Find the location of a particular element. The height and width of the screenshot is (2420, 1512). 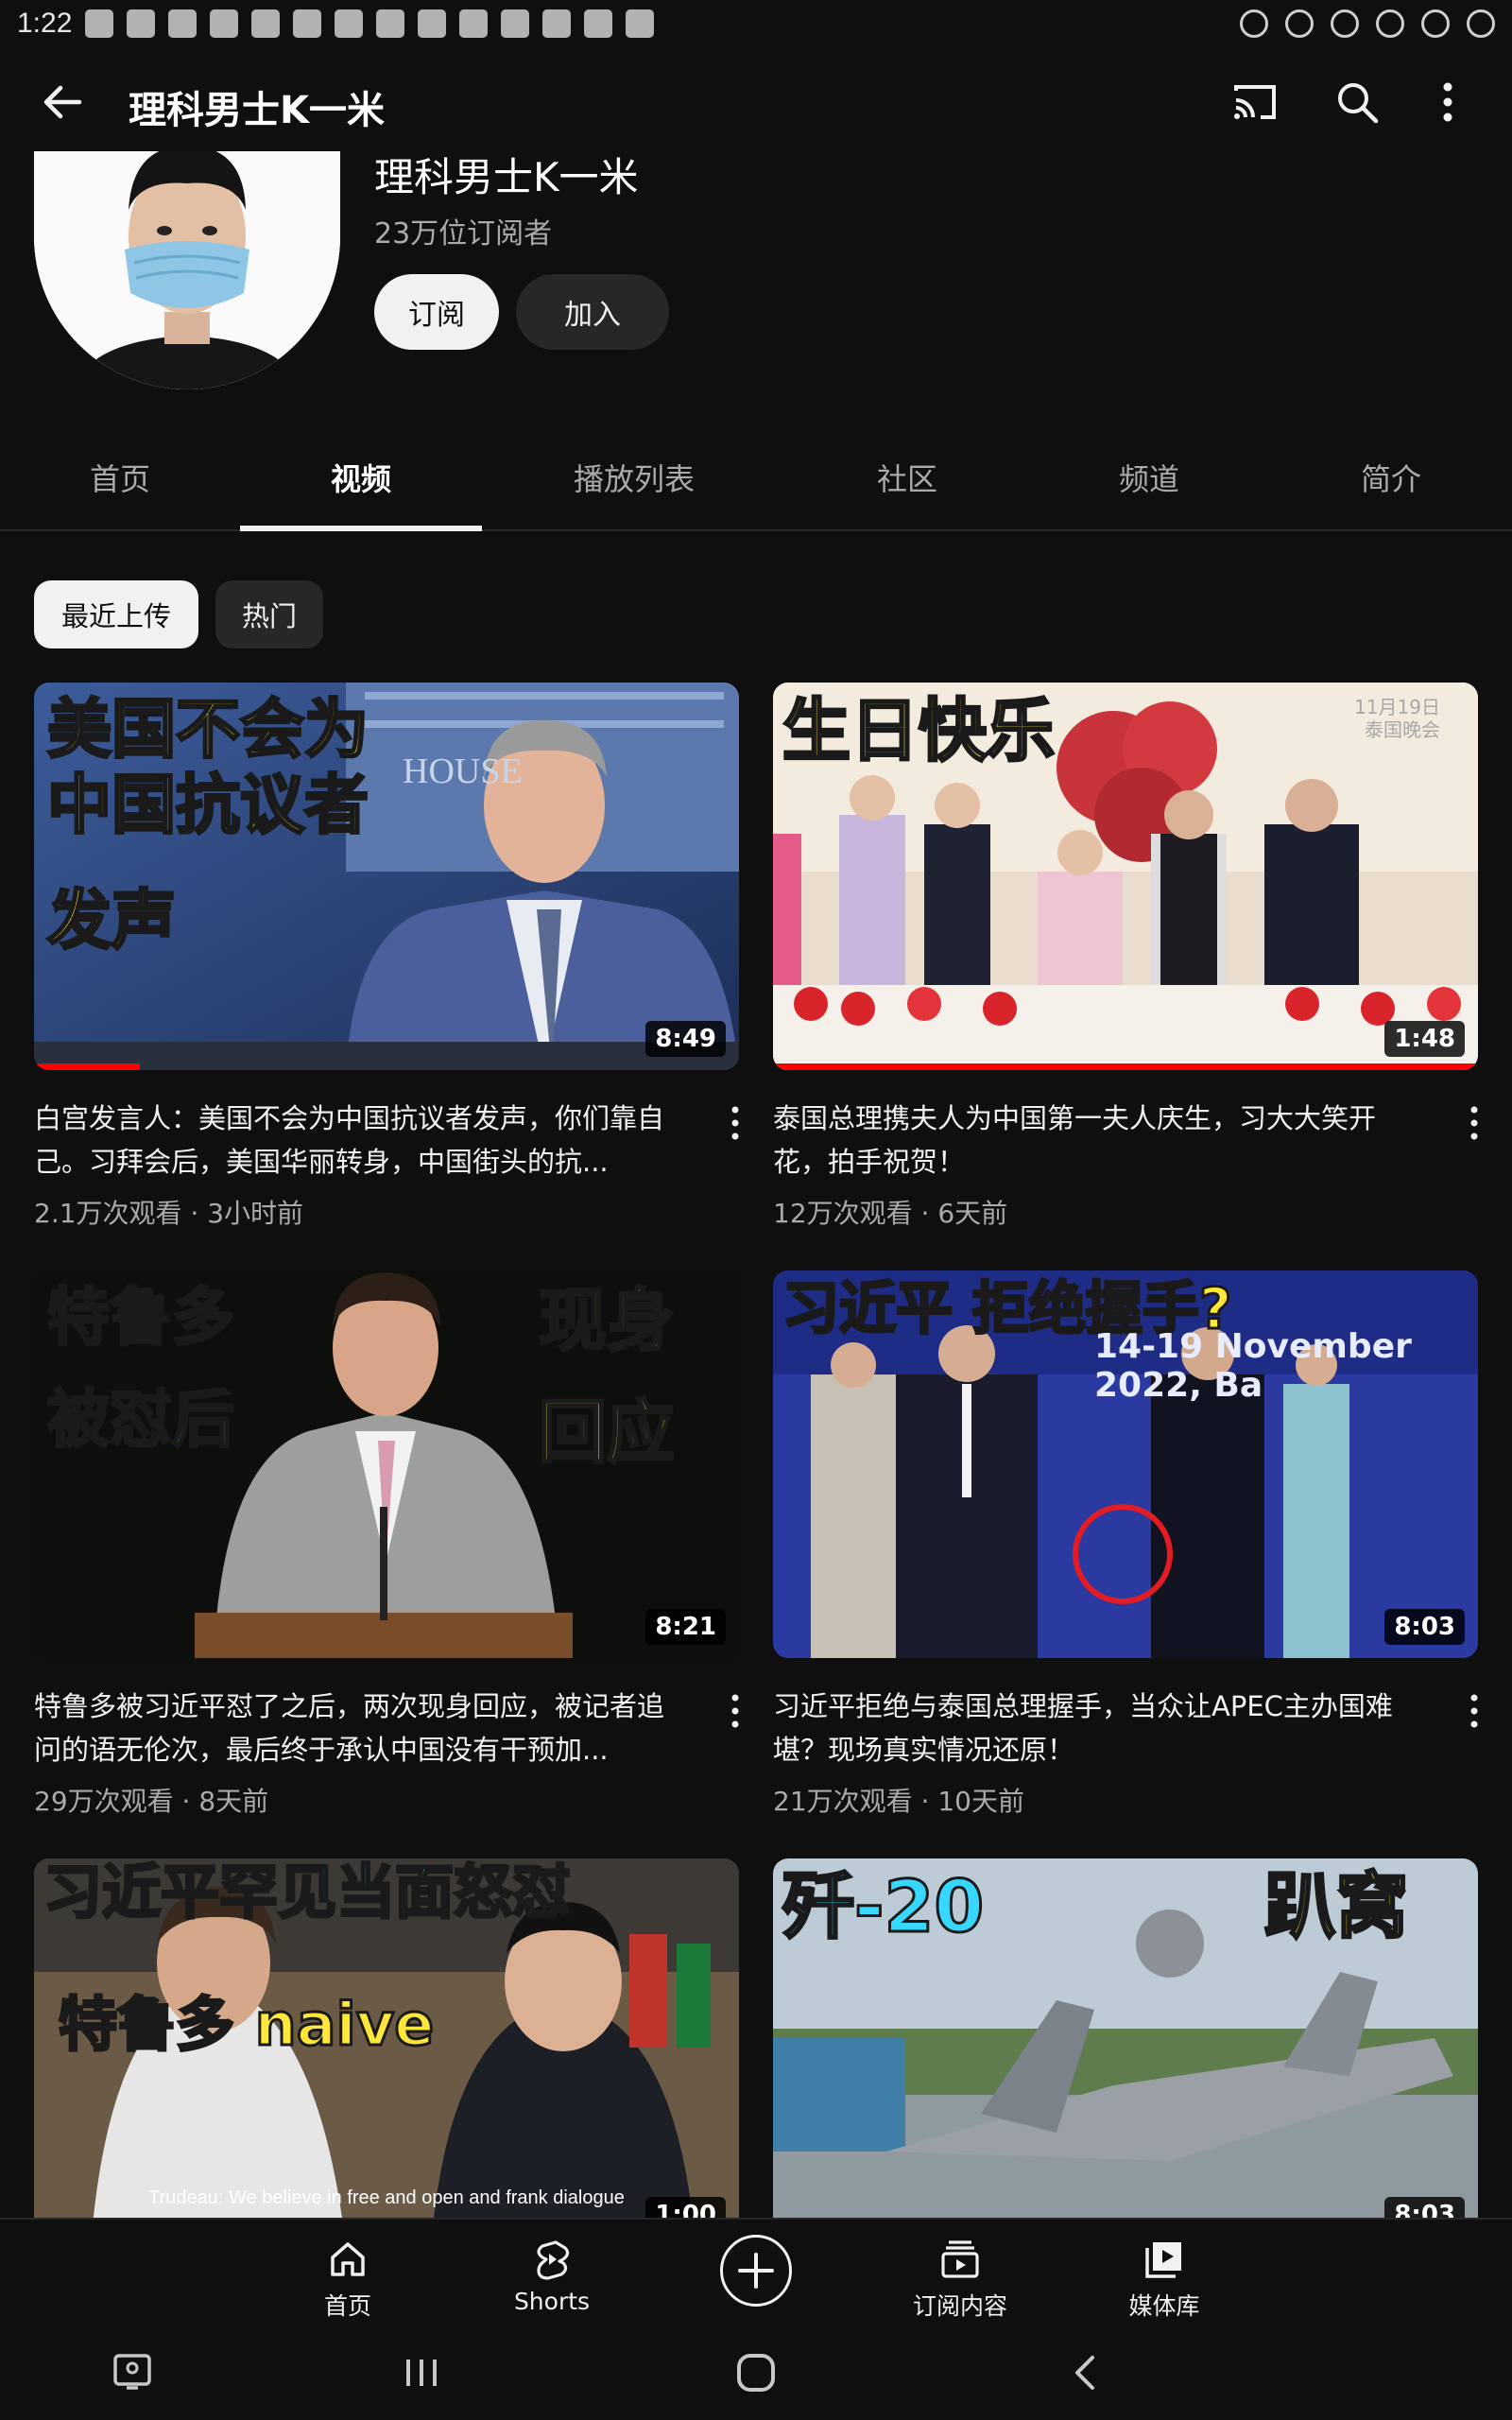

video-meta: 2.1万次观看 · 3小时前 is located at coordinates (169, 1213).